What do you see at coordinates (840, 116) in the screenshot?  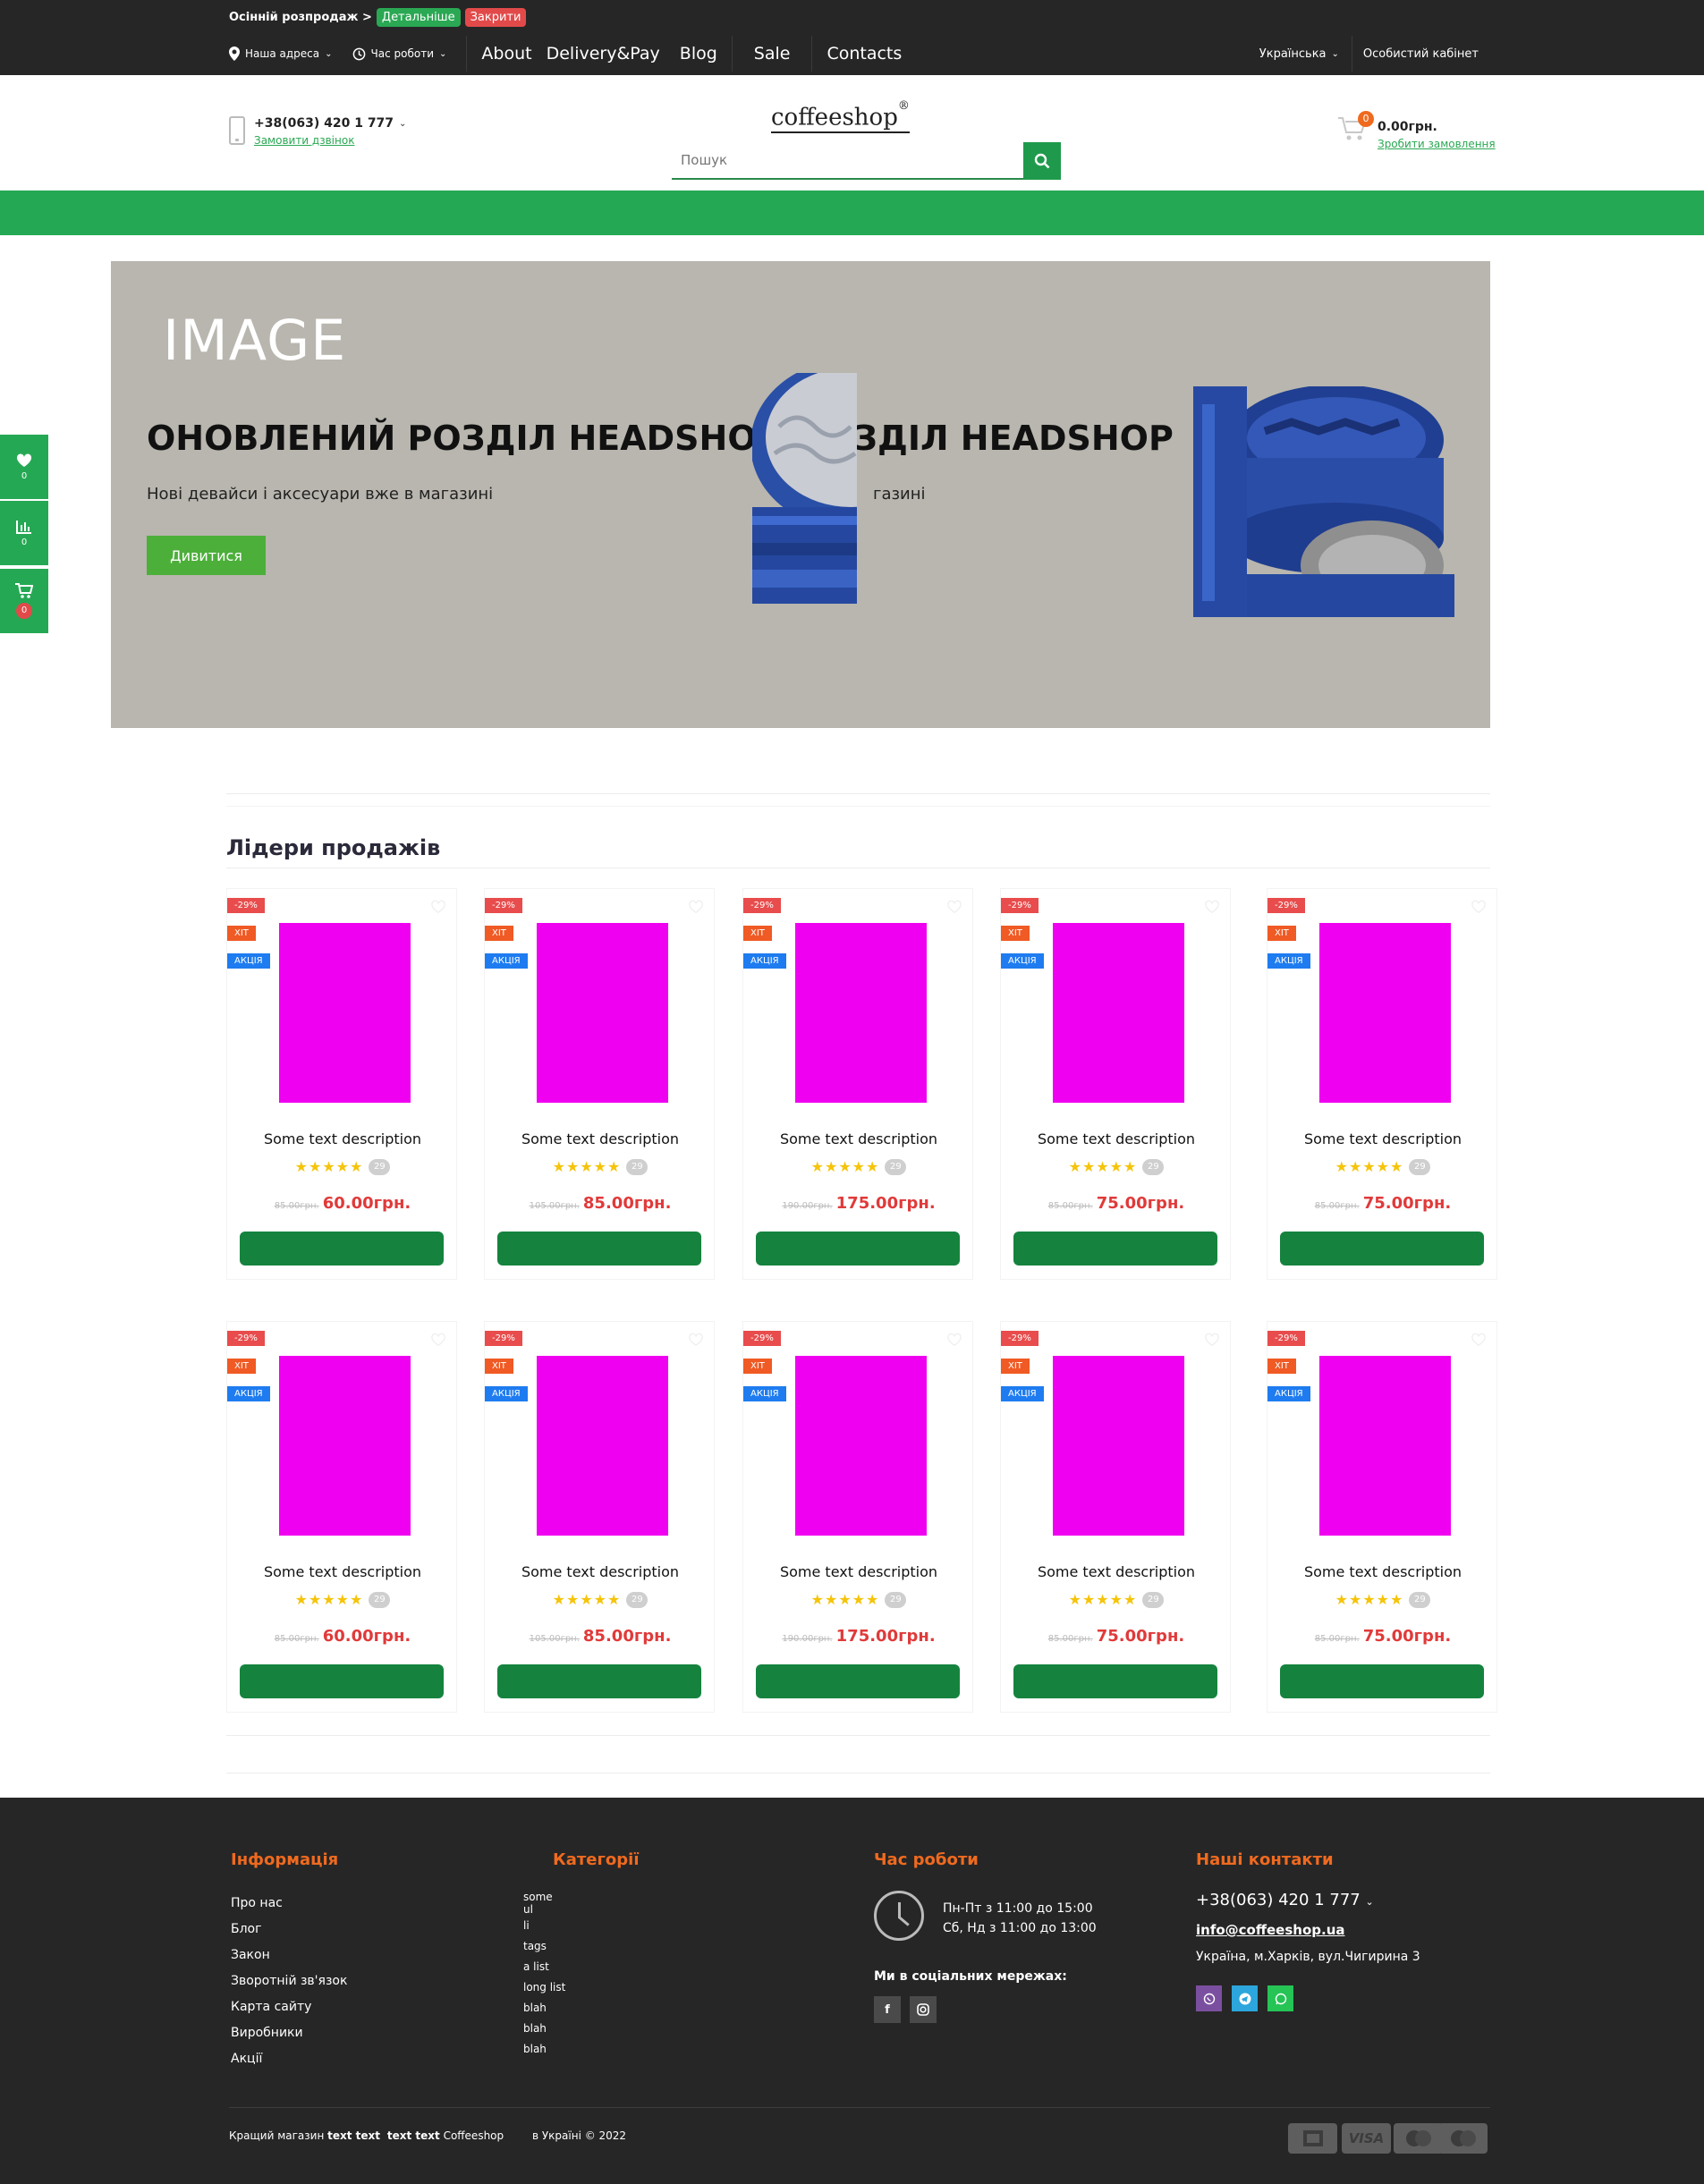 I see `site-logo: coffeeshop®` at bounding box center [840, 116].